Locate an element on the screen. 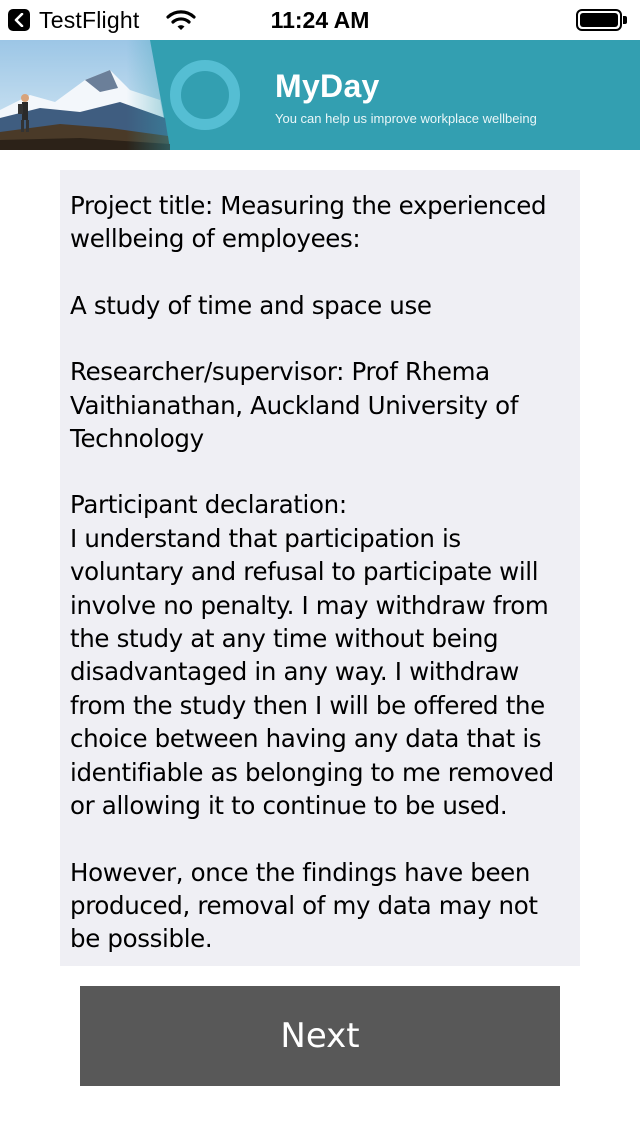 The height and width of the screenshot is (1136, 640). app-title: MyDay is located at coordinates (327, 86).